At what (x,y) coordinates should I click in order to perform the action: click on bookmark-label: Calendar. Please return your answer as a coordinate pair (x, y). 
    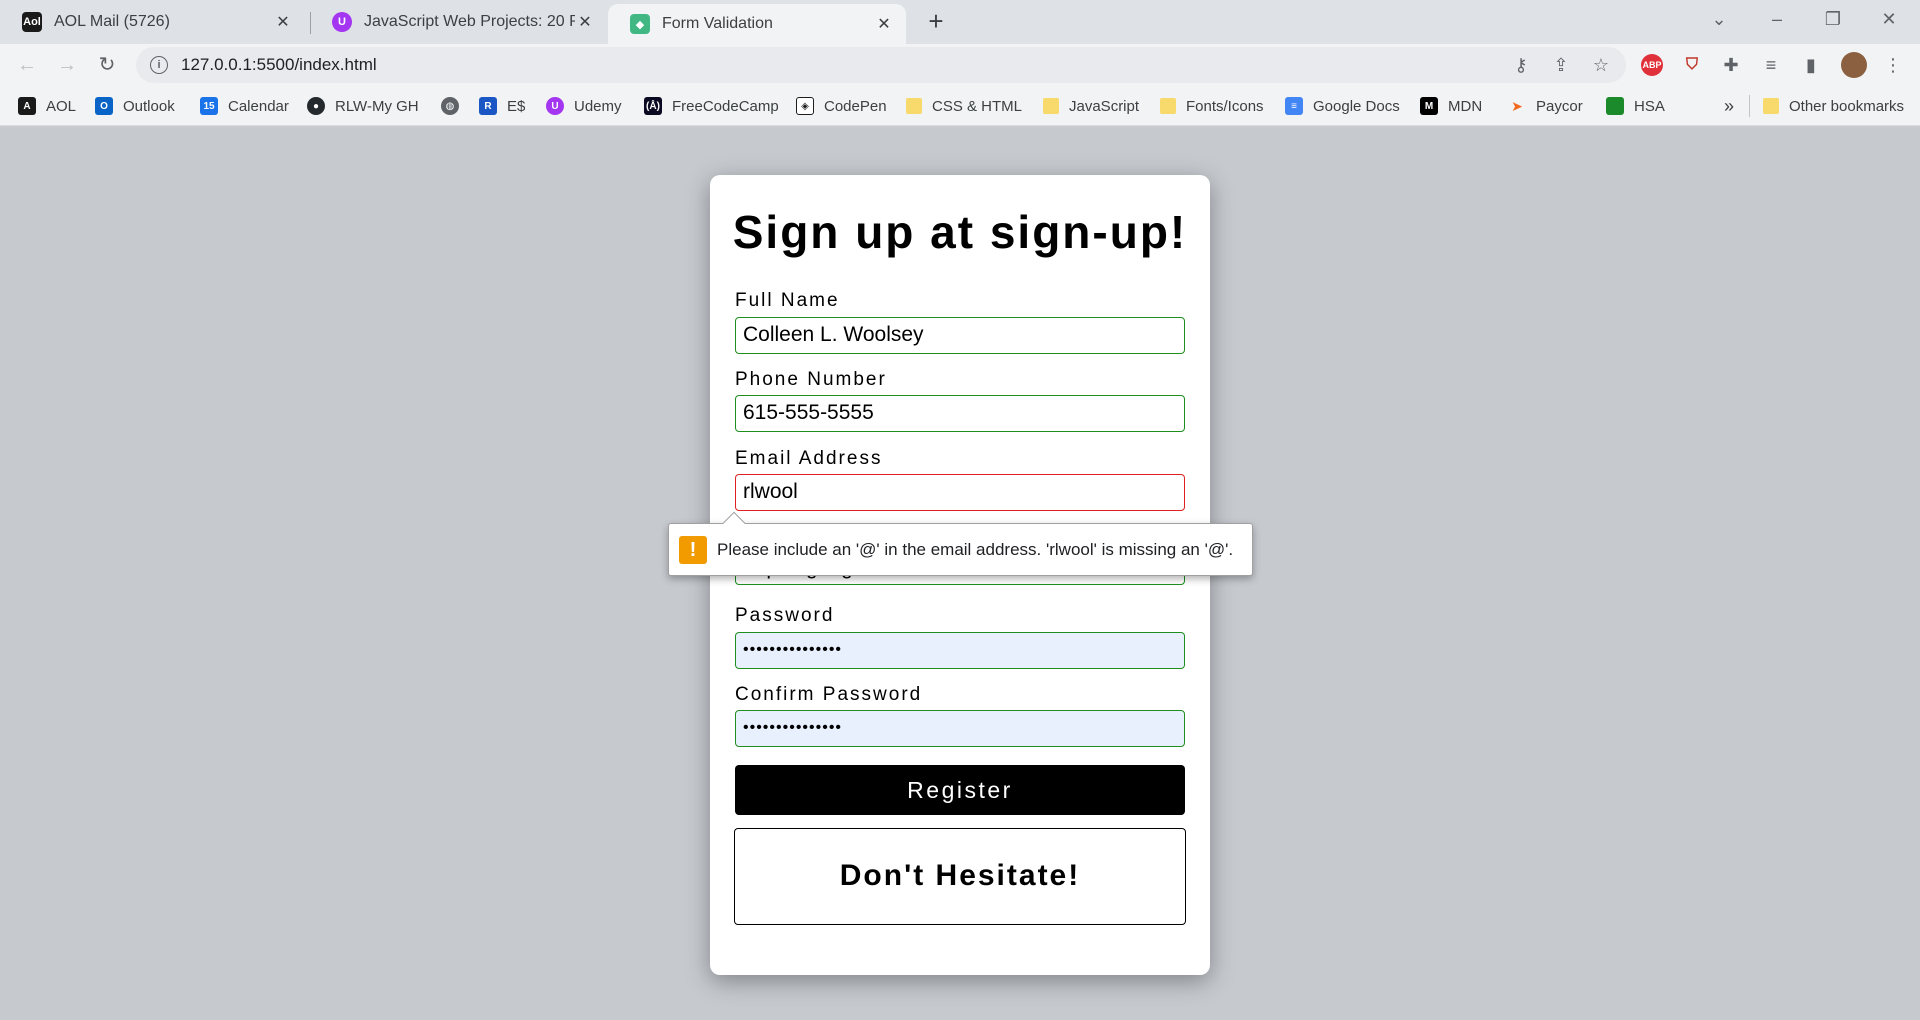
    Looking at the image, I should click on (258, 106).